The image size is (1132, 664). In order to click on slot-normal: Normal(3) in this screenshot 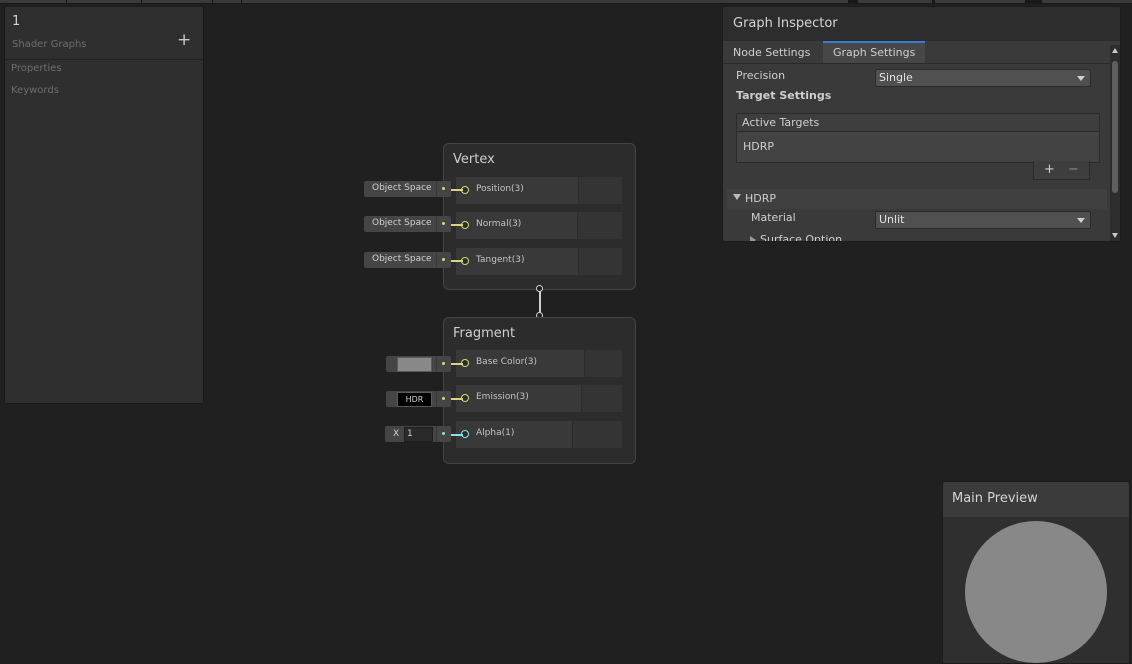, I will do `click(539, 225)`.